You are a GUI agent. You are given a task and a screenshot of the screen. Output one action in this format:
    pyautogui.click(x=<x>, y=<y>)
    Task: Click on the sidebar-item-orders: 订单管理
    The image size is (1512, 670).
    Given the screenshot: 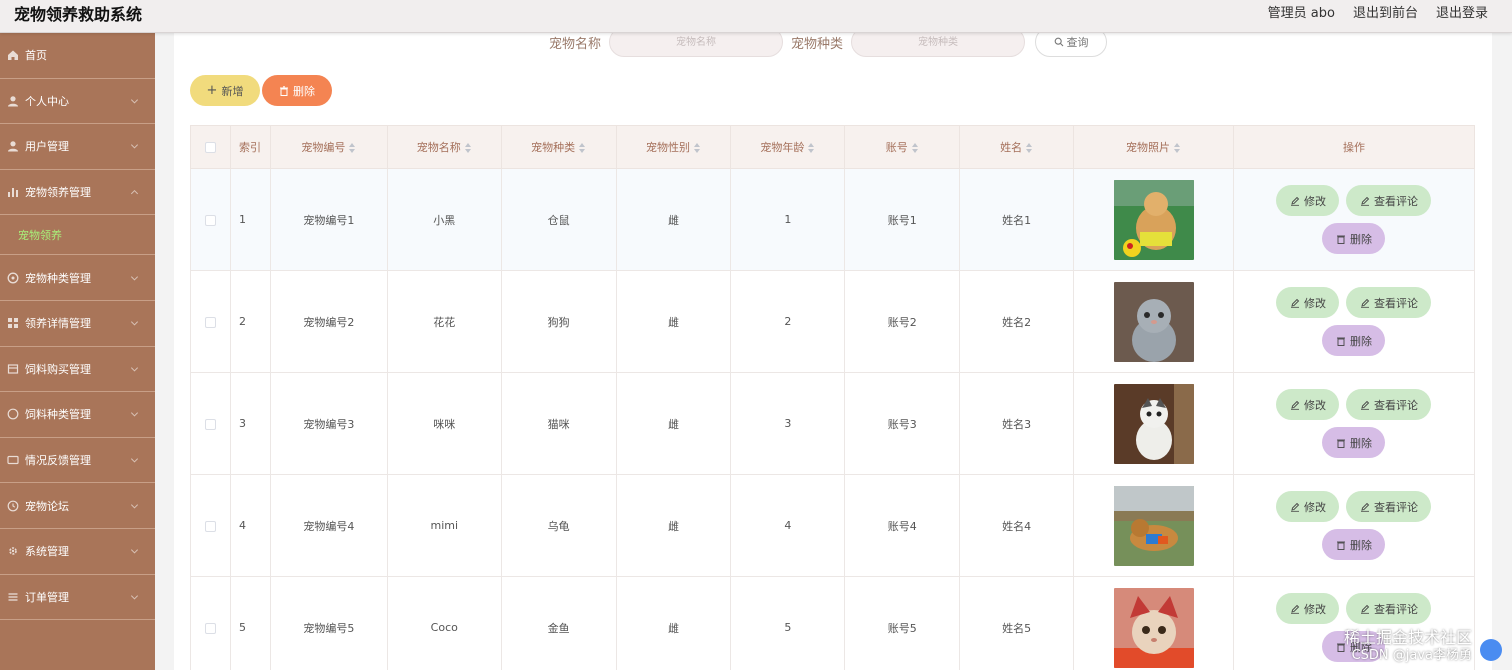 What is the action you would take?
    pyautogui.click(x=77, y=598)
    